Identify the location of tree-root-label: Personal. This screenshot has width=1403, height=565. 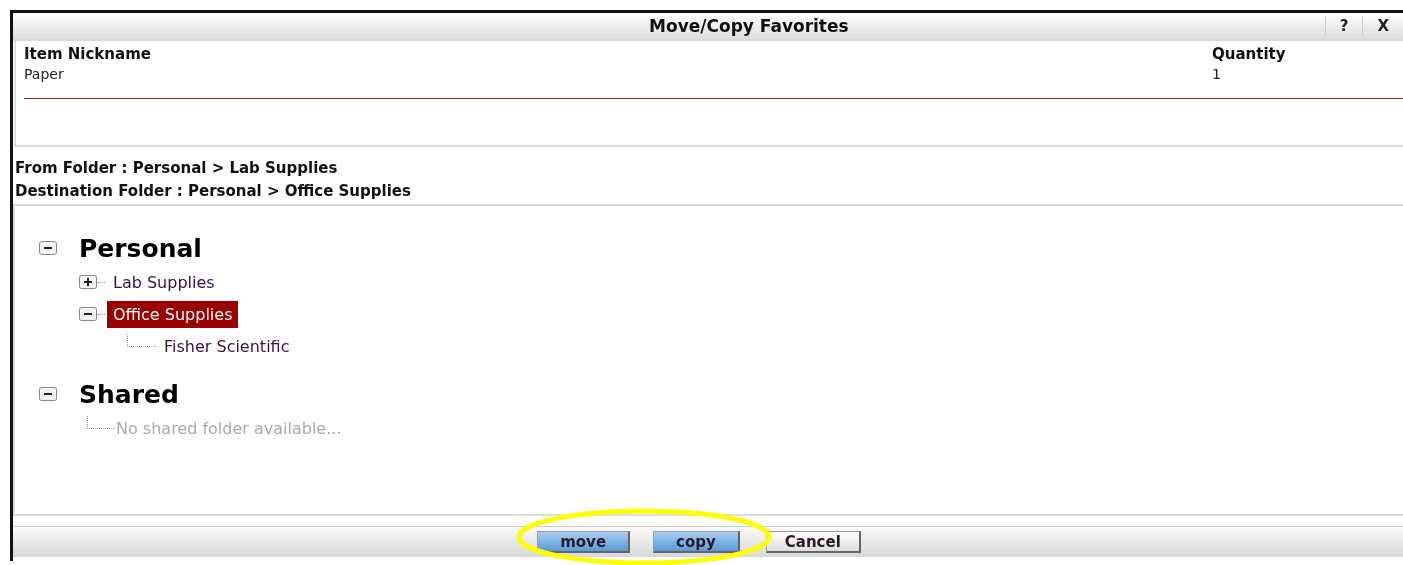
(140, 248).